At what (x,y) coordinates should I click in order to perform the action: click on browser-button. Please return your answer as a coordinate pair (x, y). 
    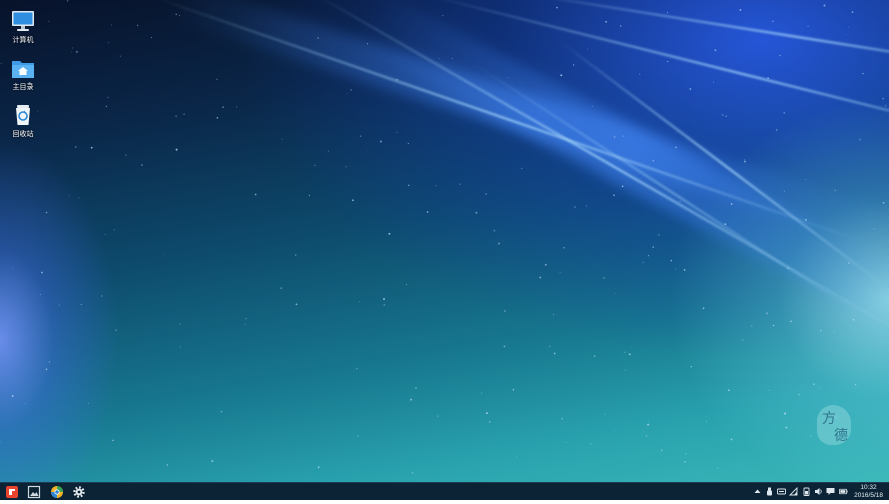
    Looking at the image, I should click on (57, 492).